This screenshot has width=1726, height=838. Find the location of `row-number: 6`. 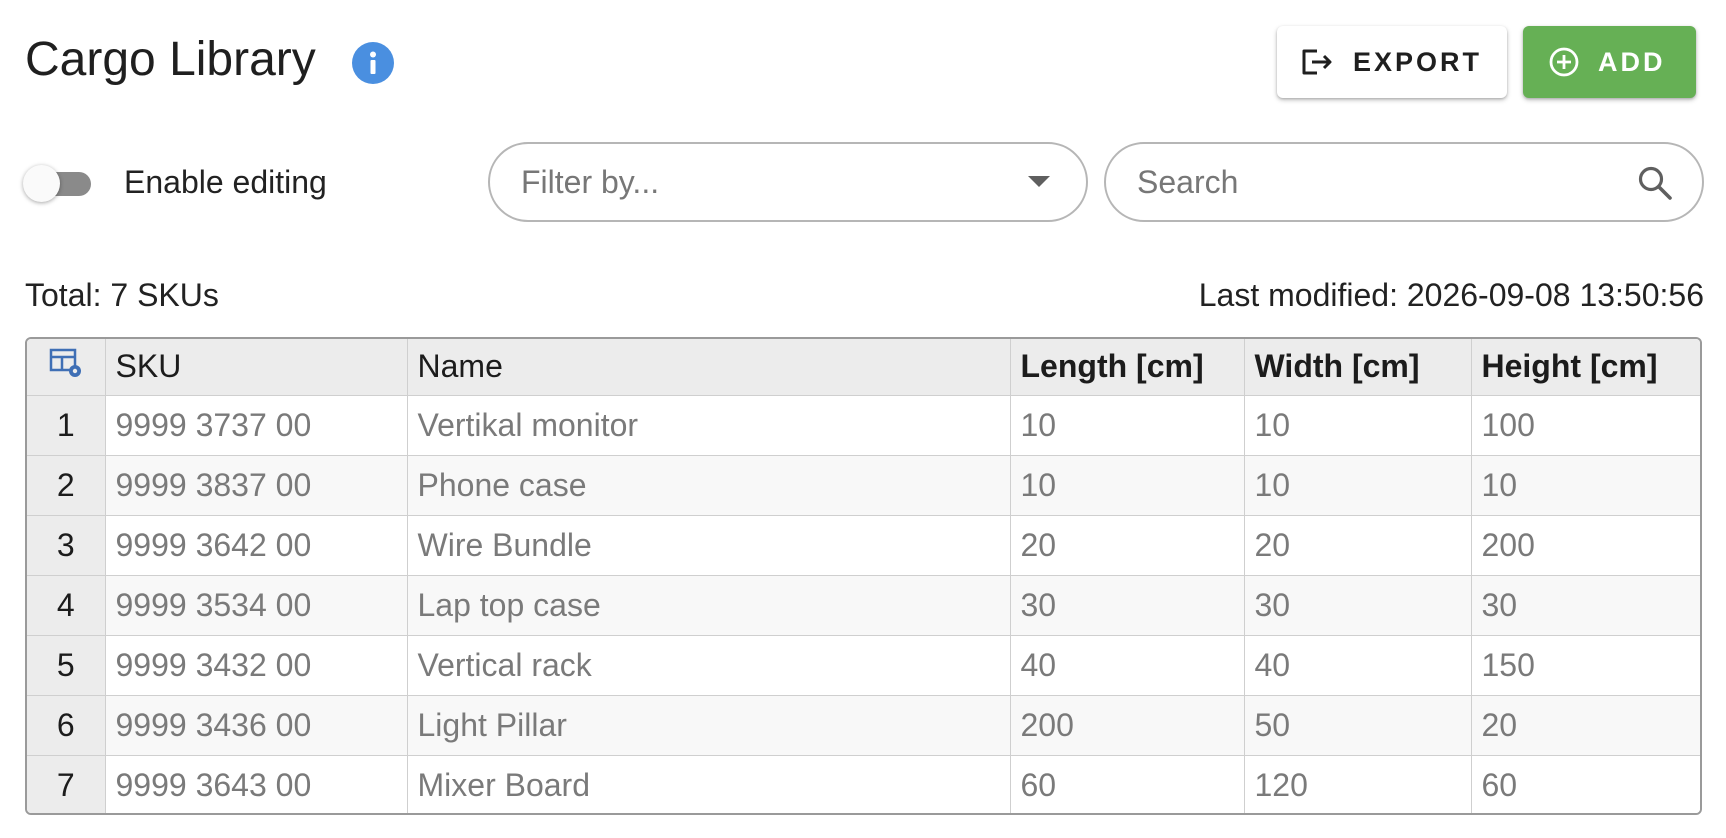

row-number: 6 is located at coordinates (66, 725).